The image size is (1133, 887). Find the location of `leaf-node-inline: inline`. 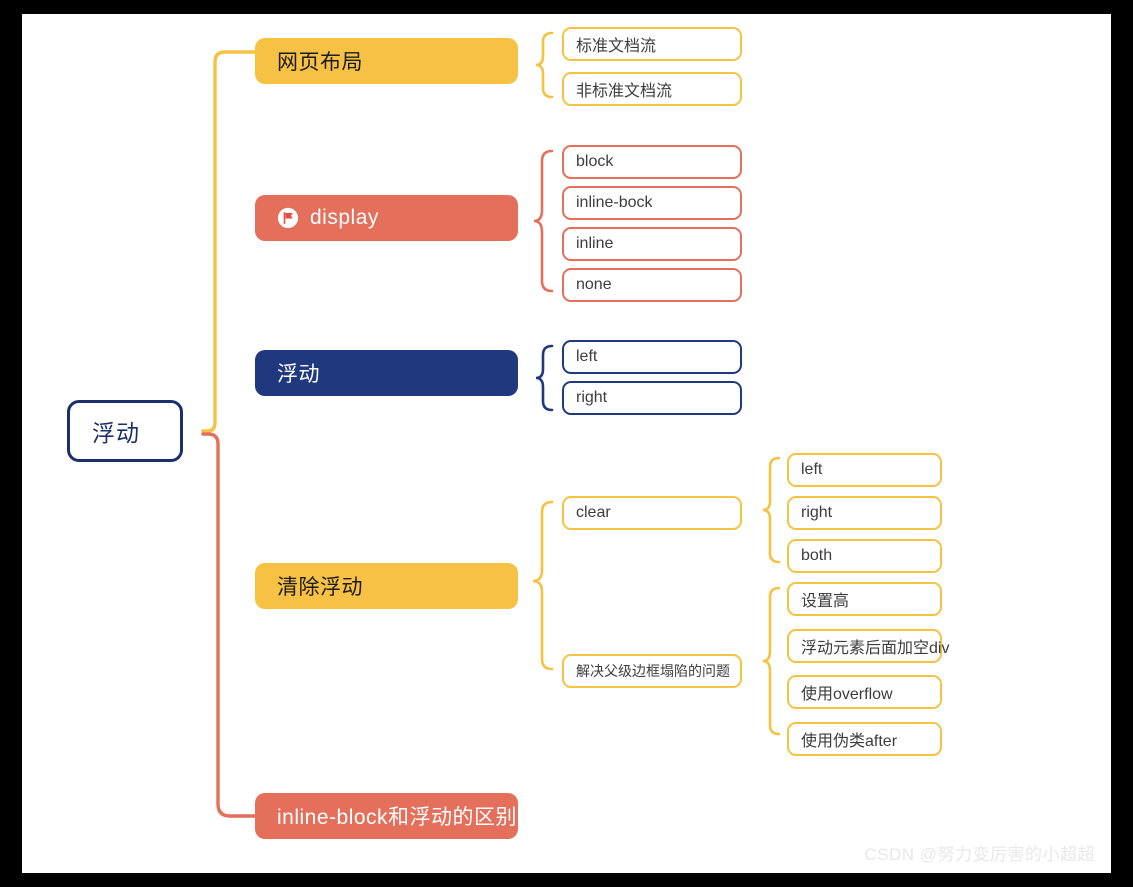

leaf-node-inline: inline is located at coordinates (652, 244).